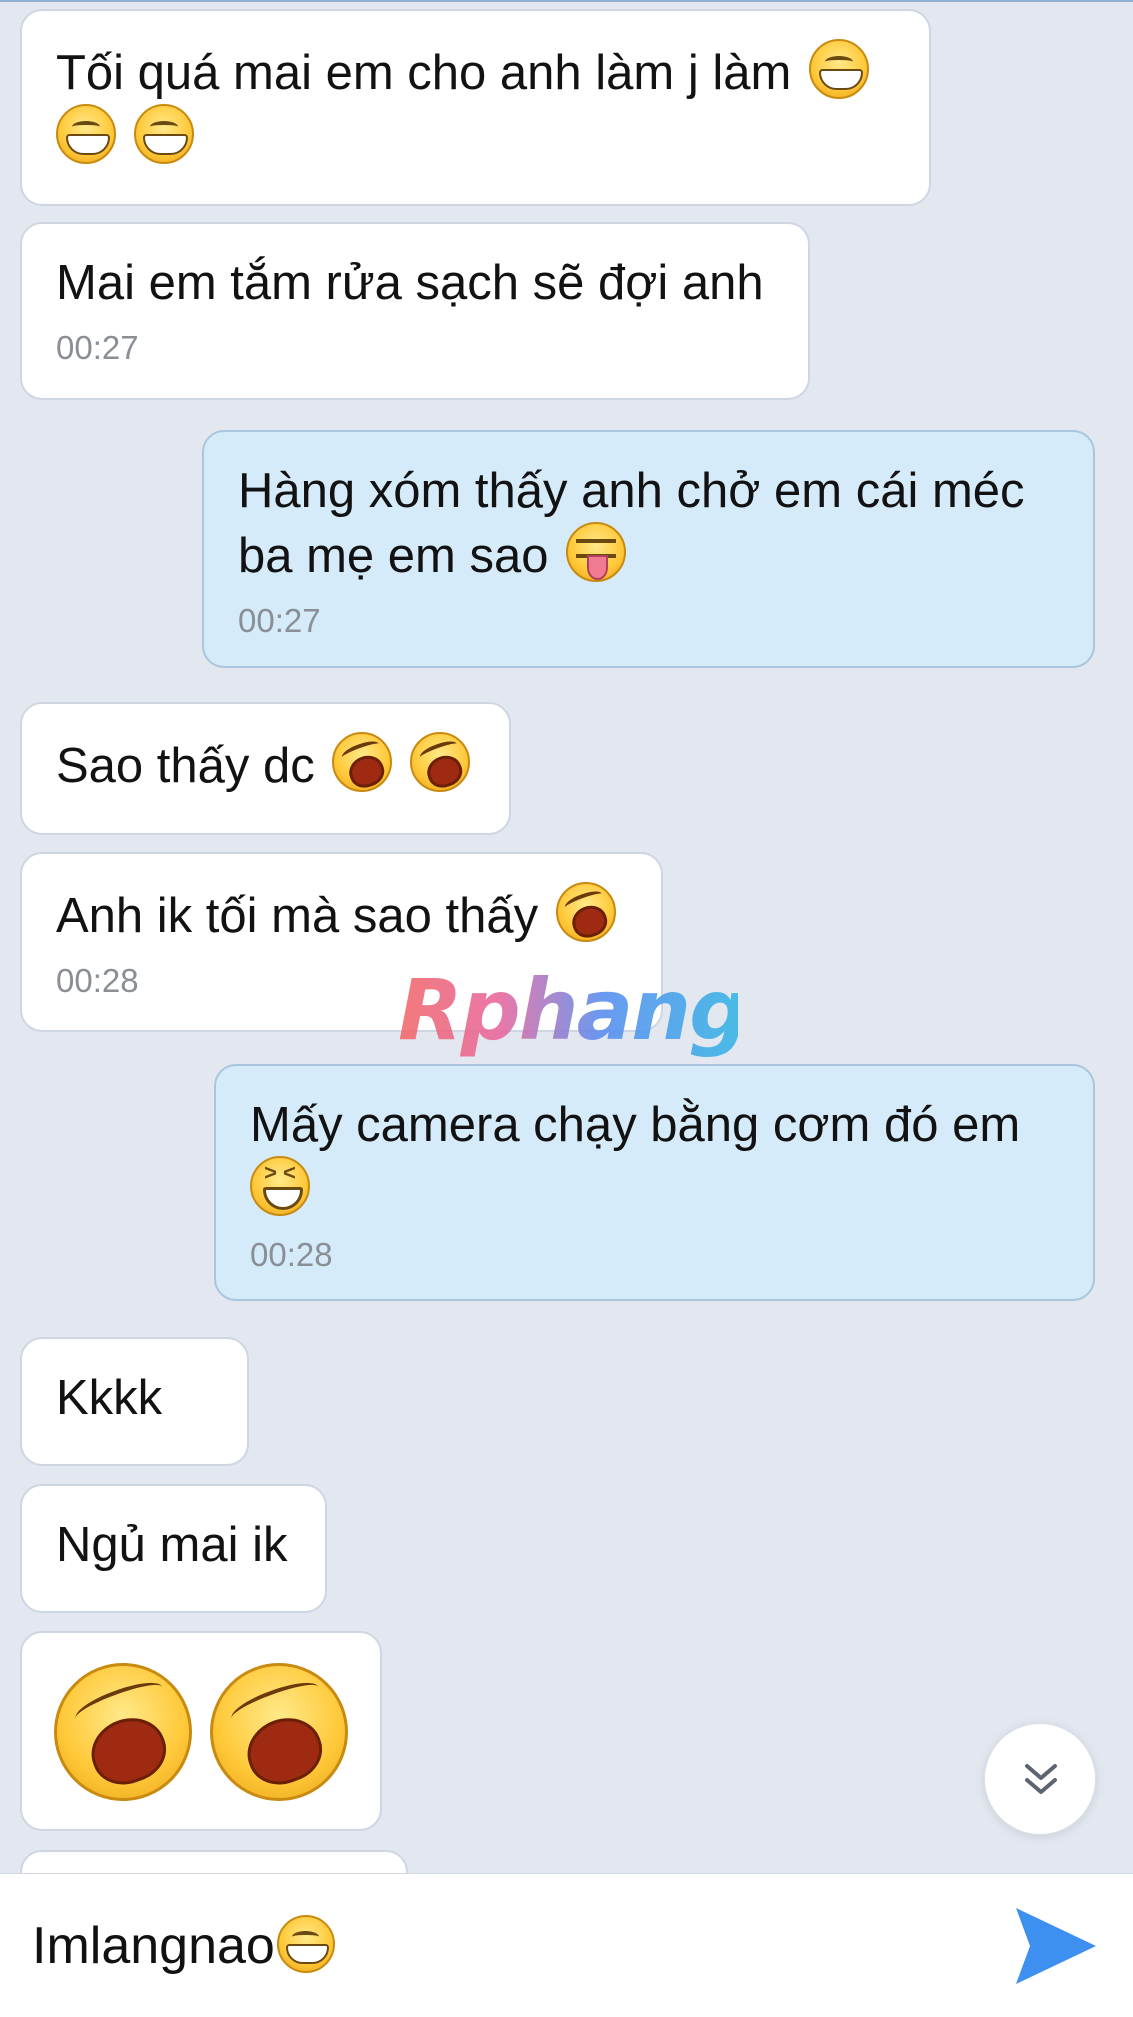  I want to click on message-text: Sao thấy dc, so click(185, 766).